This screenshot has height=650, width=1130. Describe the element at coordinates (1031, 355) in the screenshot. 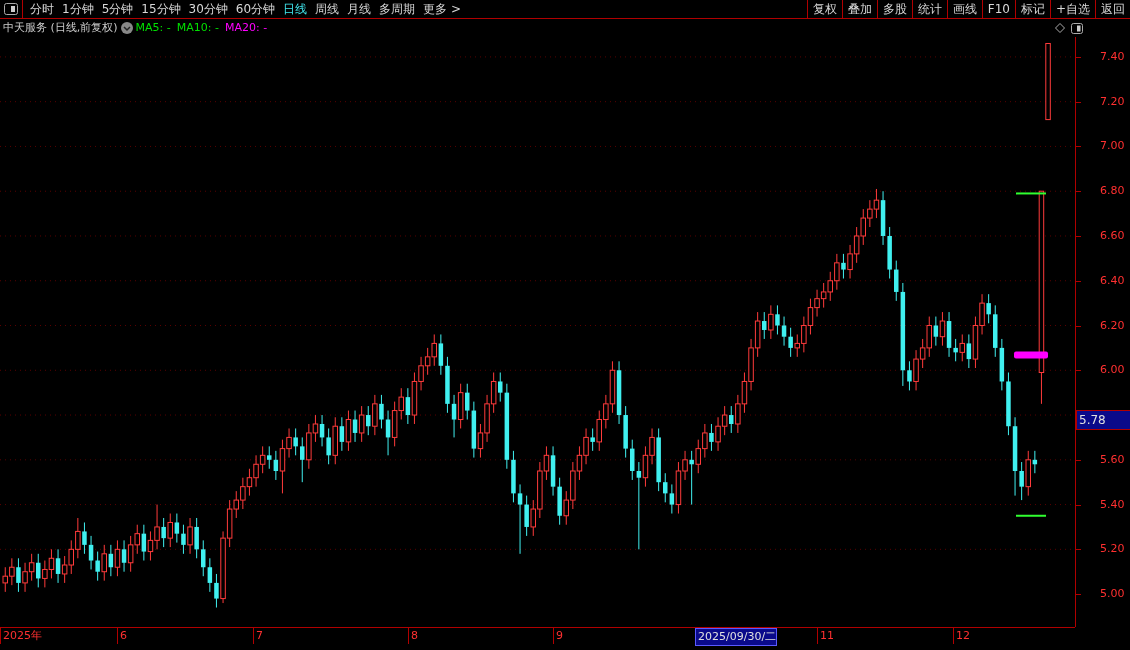

I see `cost-marker` at that location.